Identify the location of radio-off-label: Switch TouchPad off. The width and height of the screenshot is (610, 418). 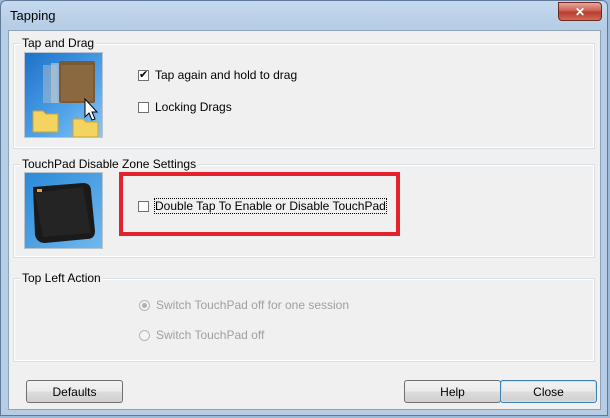
(210, 335).